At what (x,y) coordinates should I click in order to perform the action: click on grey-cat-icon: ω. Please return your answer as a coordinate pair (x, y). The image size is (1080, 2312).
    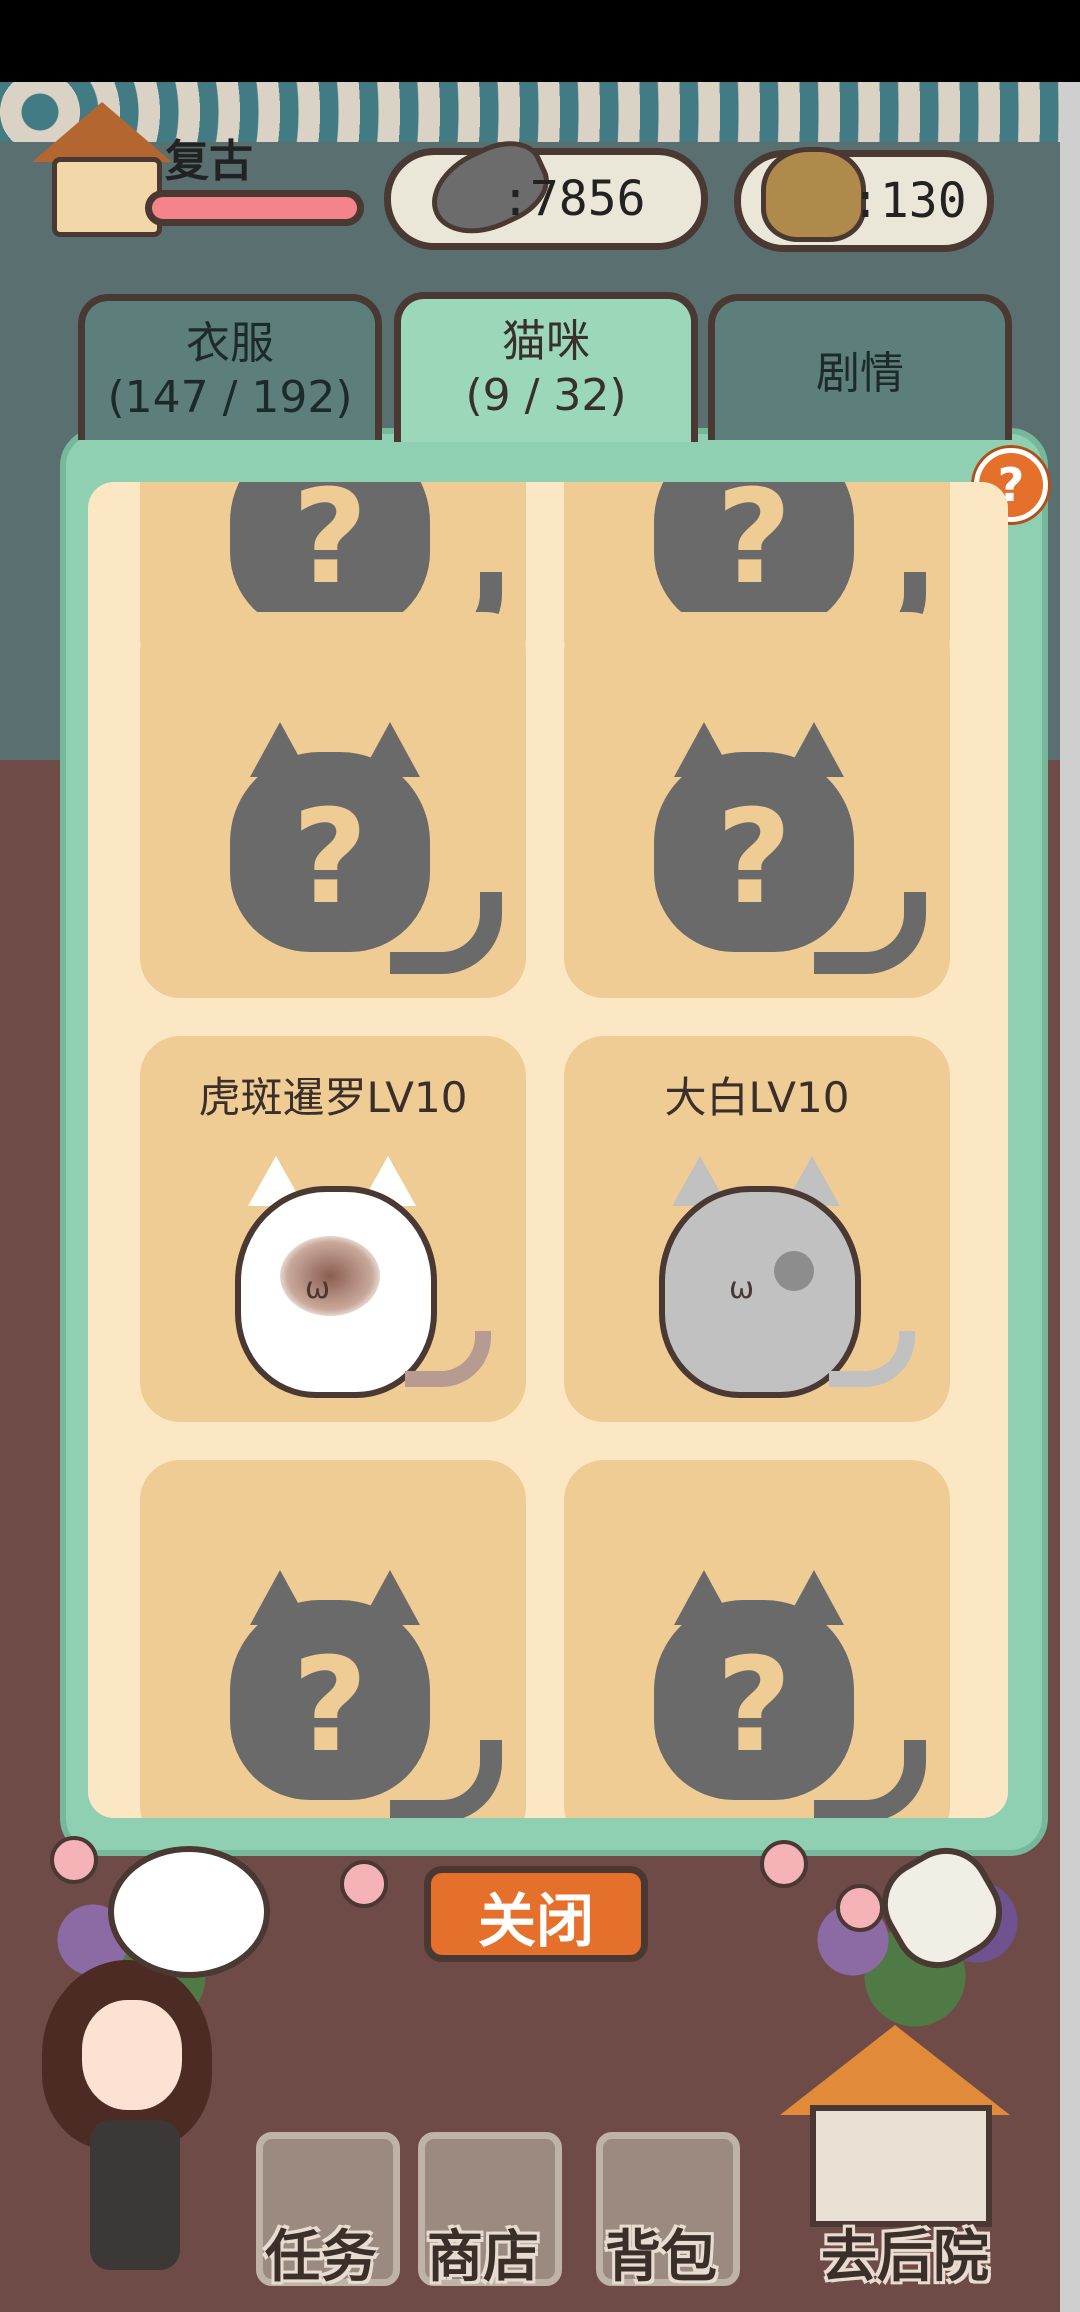
    Looking at the image, I should click on (774, 1257).